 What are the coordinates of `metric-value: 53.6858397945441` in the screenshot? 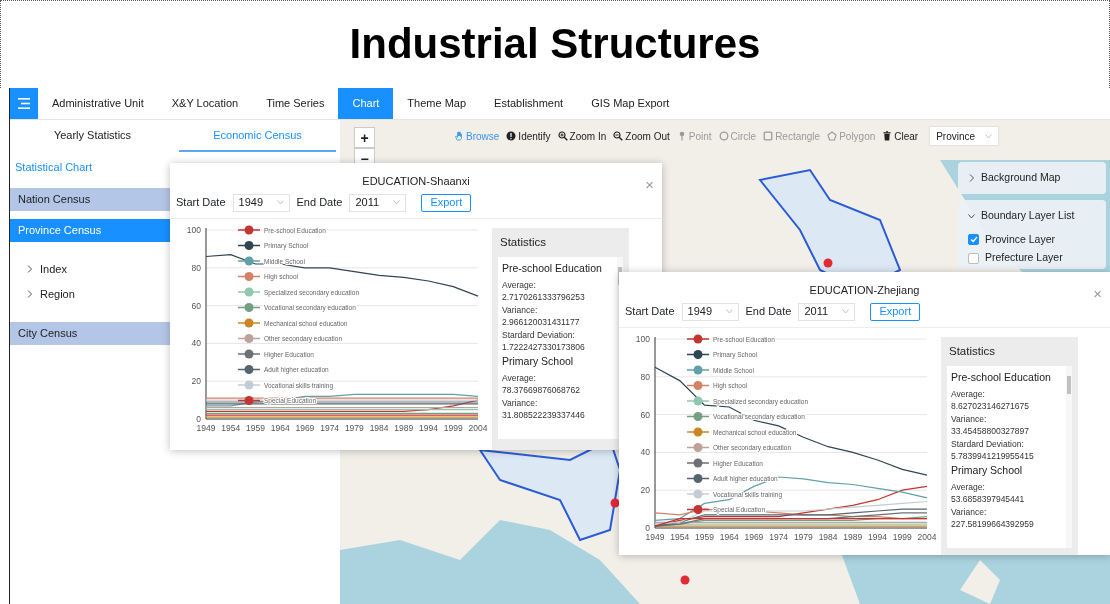 It's located at (988, 499).